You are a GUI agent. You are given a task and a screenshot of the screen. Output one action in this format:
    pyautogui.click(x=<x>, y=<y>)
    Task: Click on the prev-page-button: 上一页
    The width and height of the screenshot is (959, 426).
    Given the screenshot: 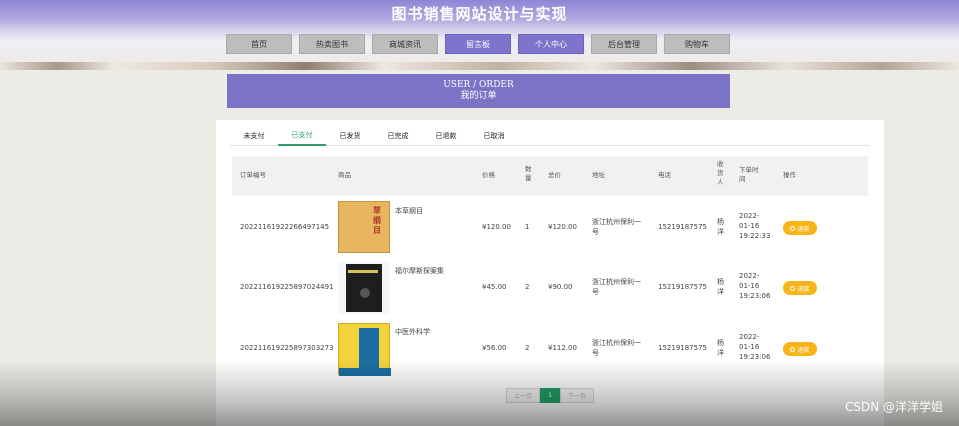 What is the action you would take?
    pyautogui.click(x=523, y=395)
    